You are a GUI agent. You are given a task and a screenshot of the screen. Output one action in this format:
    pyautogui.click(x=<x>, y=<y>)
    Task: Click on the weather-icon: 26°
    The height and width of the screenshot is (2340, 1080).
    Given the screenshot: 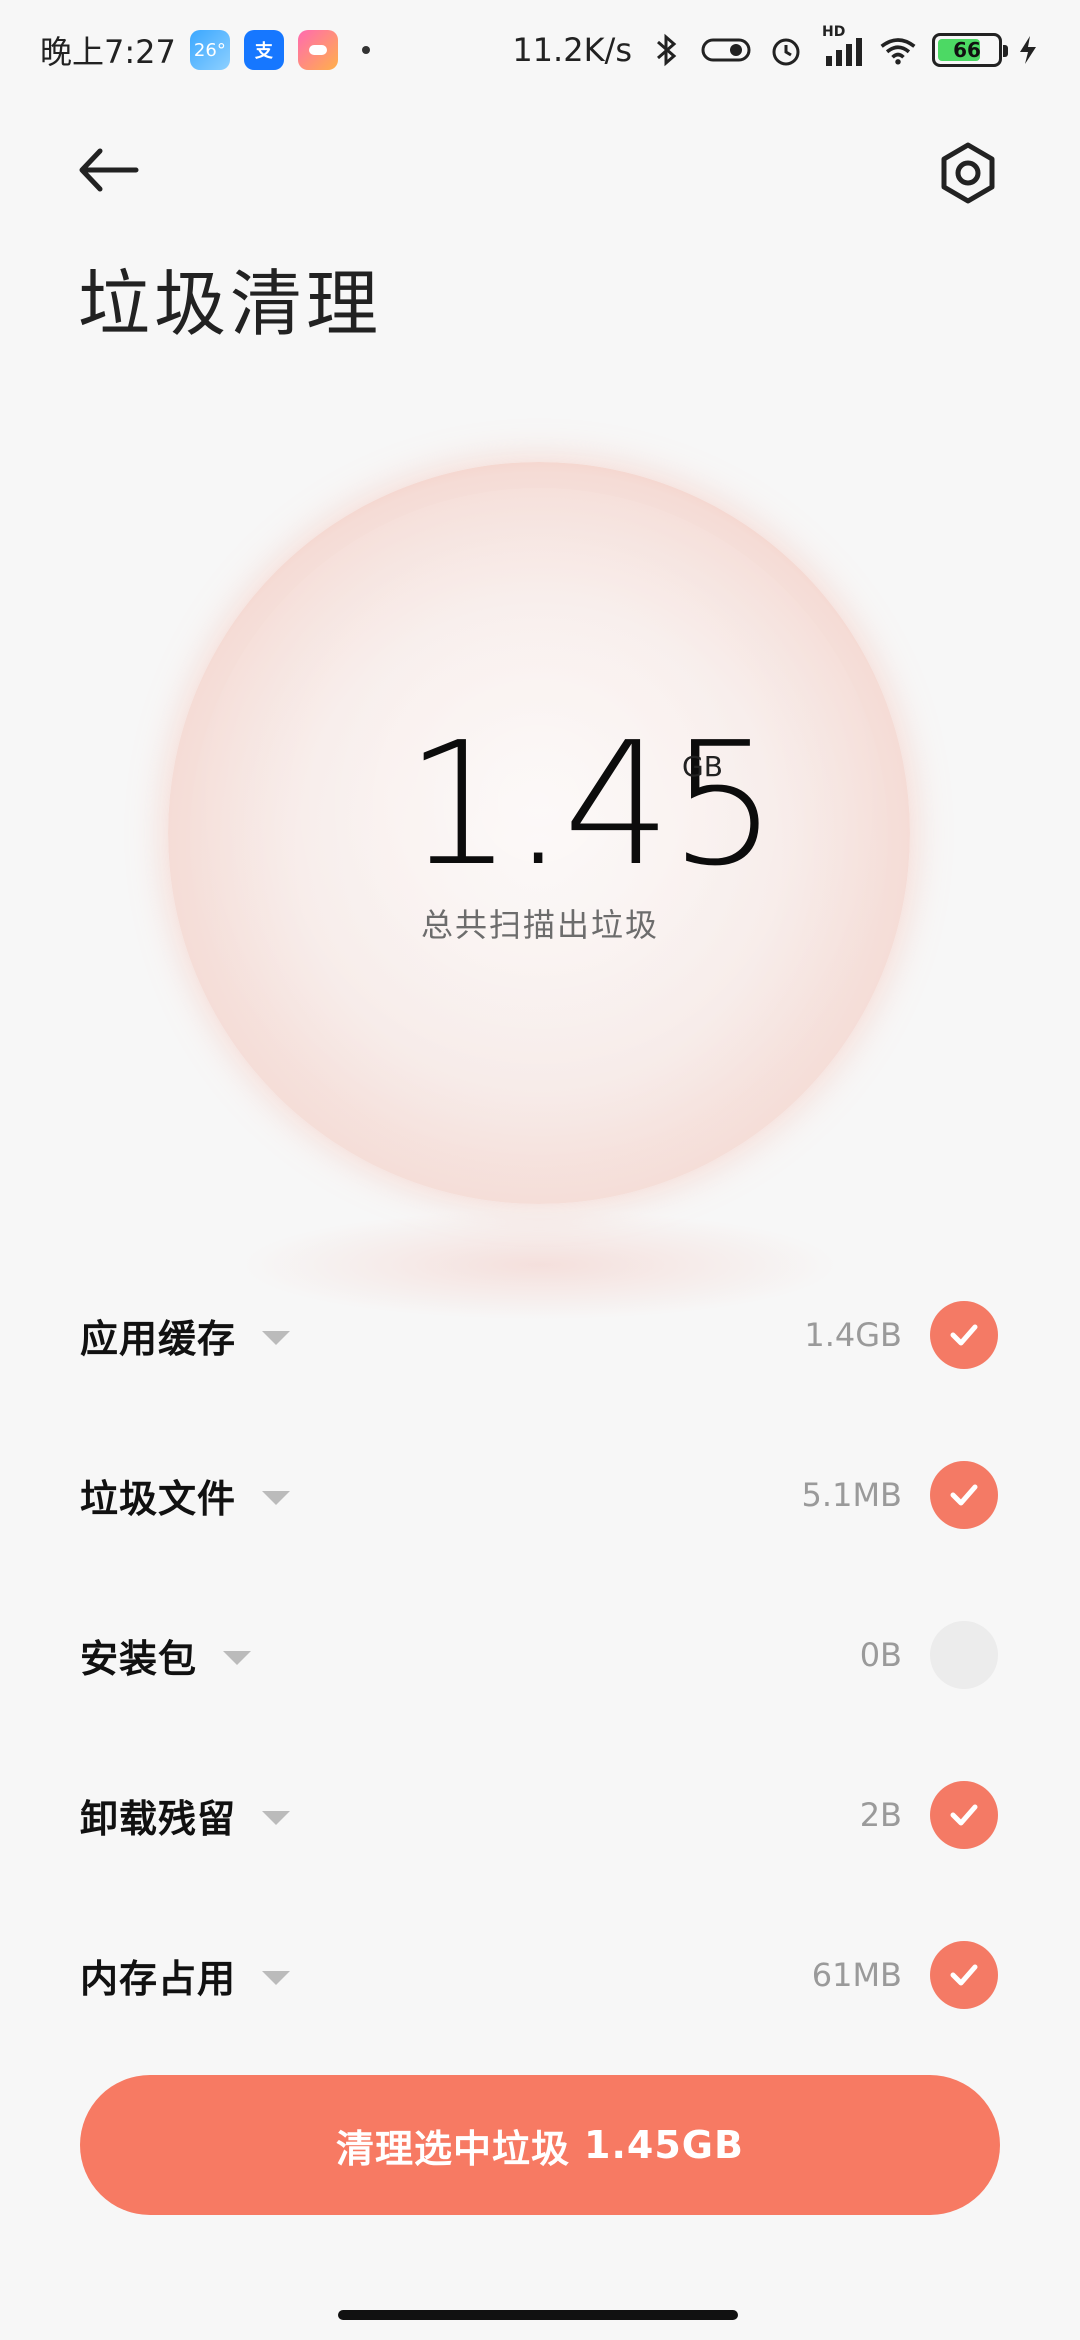 What is the action you would take?
    pyautogui.click(x=209, y=50)
    